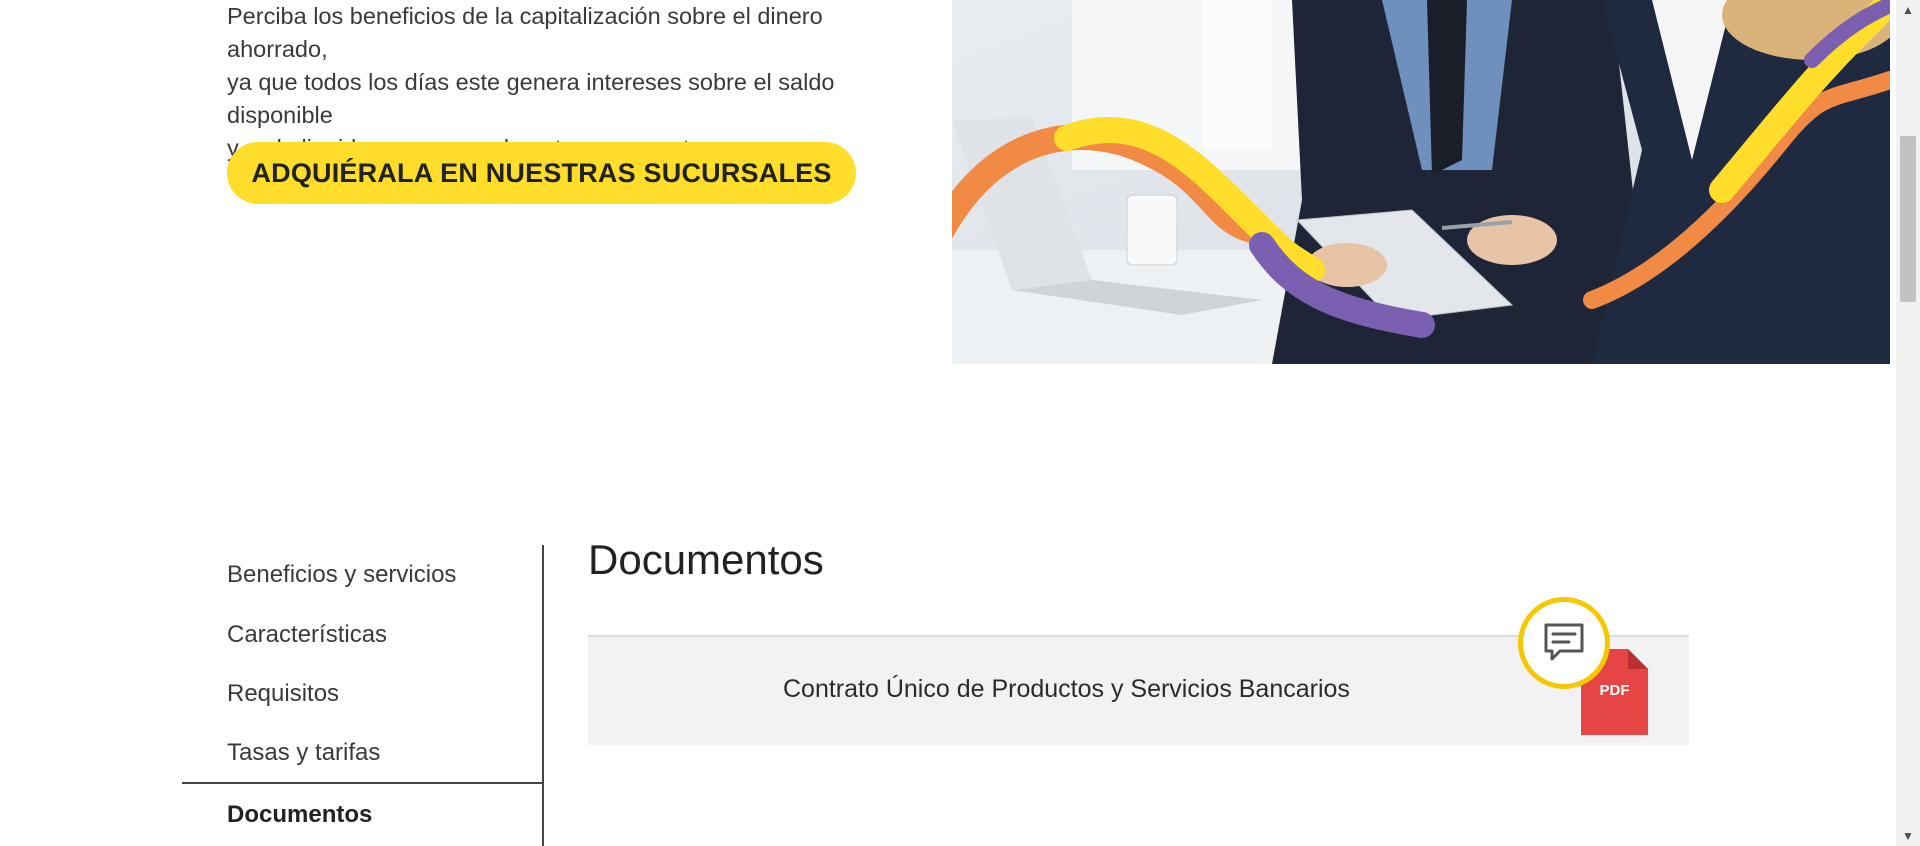  Describe the element at coordinates (307, 635) in the screenshot. I see `nav-item-caracteristicas: Características` at that location.